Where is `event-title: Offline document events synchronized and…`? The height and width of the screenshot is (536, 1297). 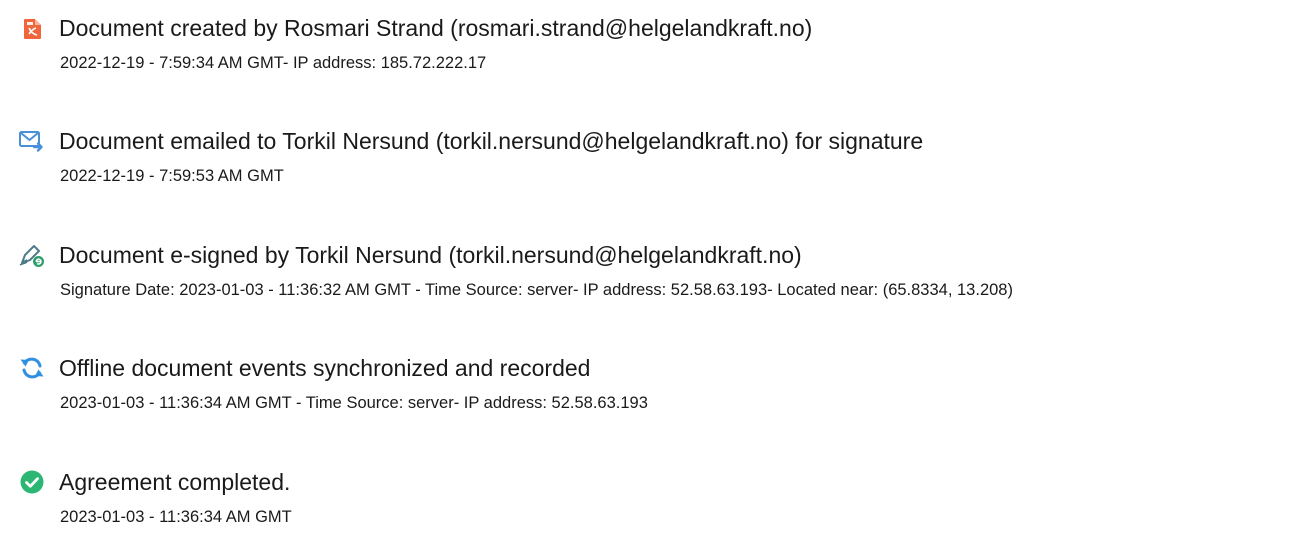 event-title: Offline document events synchronized and… is located at coordinates (325, 368).